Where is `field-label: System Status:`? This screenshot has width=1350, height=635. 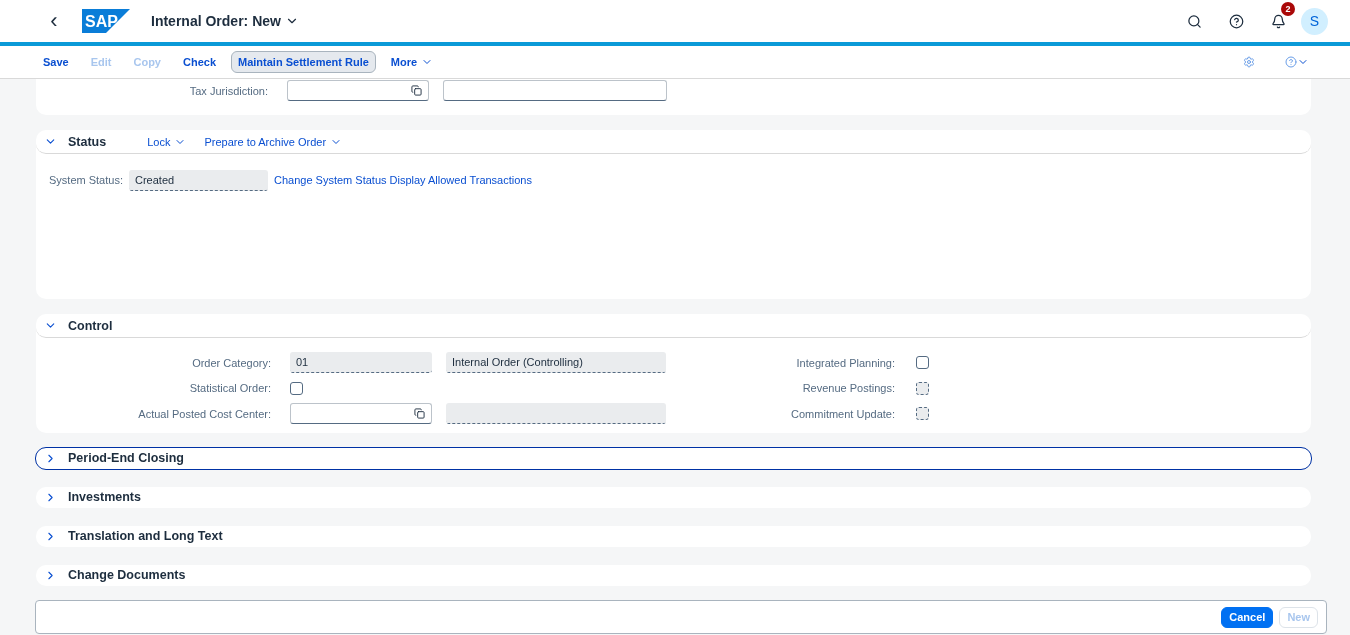
field-label: System Status: is located at coordinates (86, 180).